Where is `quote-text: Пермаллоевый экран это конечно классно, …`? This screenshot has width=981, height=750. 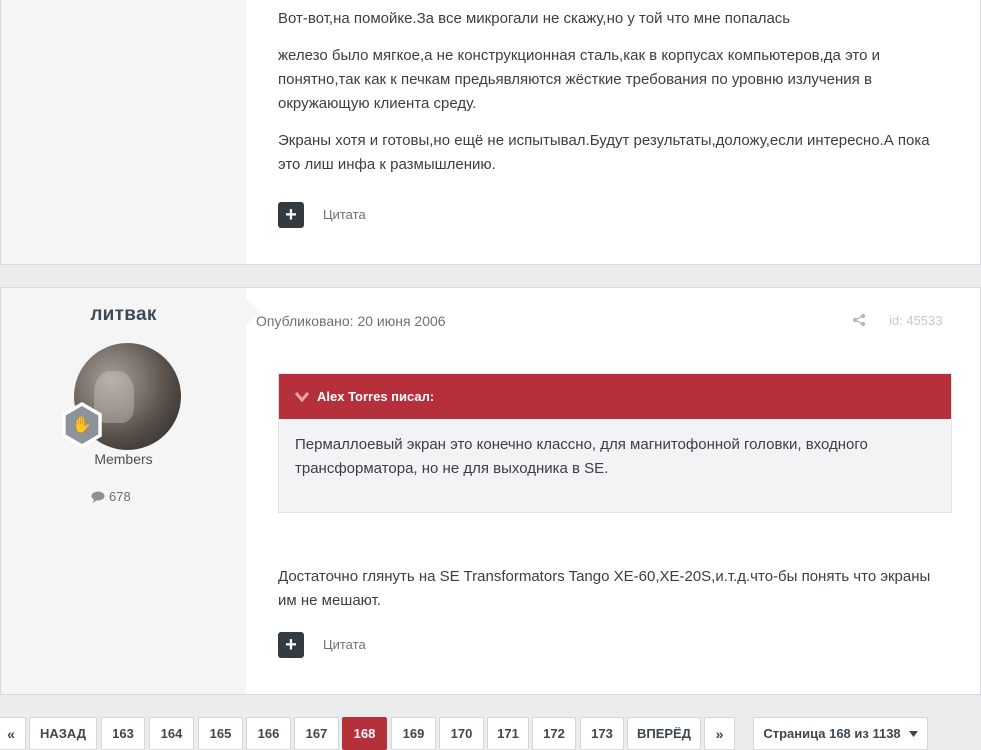 quote-text: Пермаллоевый экран это конечно классно, … is located at coordinates (581, 456).